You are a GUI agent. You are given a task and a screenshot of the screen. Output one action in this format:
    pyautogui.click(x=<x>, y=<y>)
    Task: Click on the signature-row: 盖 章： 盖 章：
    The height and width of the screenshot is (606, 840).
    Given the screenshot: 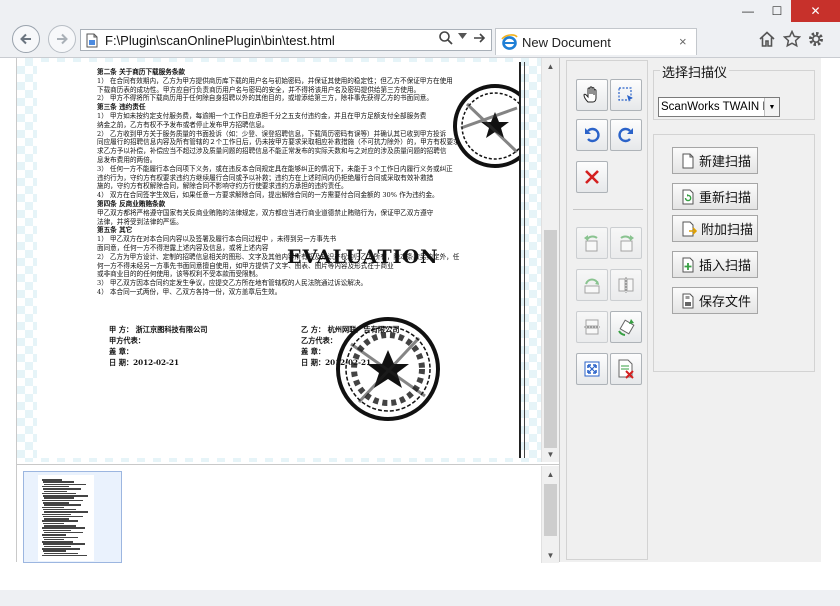 What is the action you would take?
    pyautogui.click(x=309, y=351)
    